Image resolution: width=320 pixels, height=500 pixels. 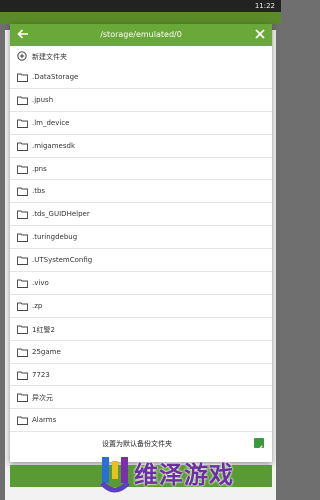 I want to click on folder-name: .tbs, so click(x=39, y=191).